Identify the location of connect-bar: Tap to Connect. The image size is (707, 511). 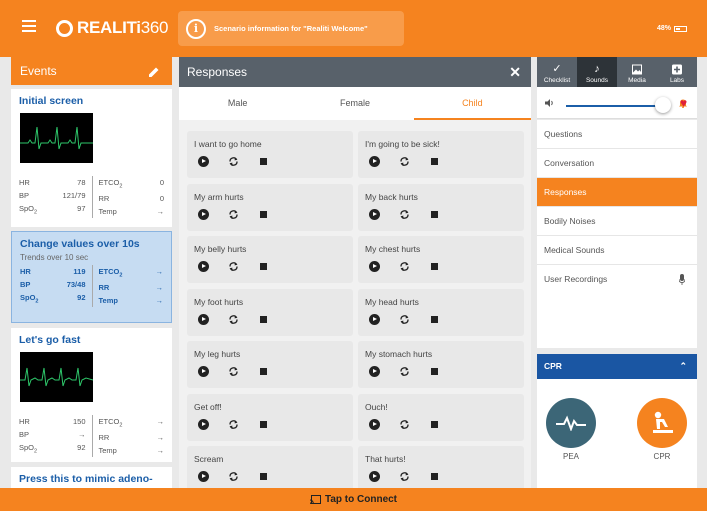
(353, 499).